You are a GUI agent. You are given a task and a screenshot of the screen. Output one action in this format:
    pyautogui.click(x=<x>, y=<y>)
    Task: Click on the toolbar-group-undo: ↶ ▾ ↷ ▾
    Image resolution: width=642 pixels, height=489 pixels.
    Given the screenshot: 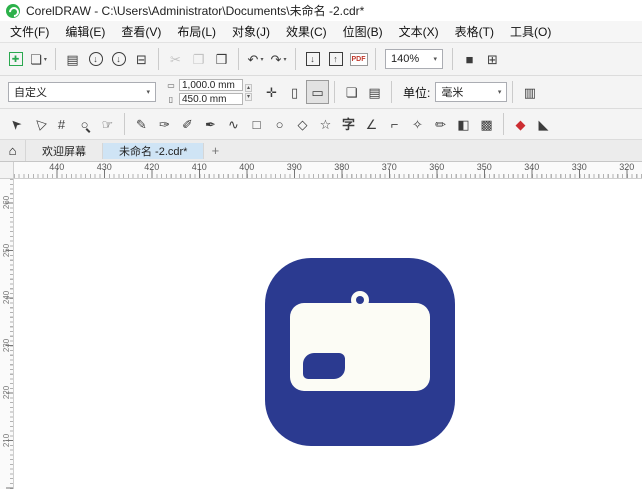 What is the action you would take?
    pyautogui.click(x=267, y=59)
    